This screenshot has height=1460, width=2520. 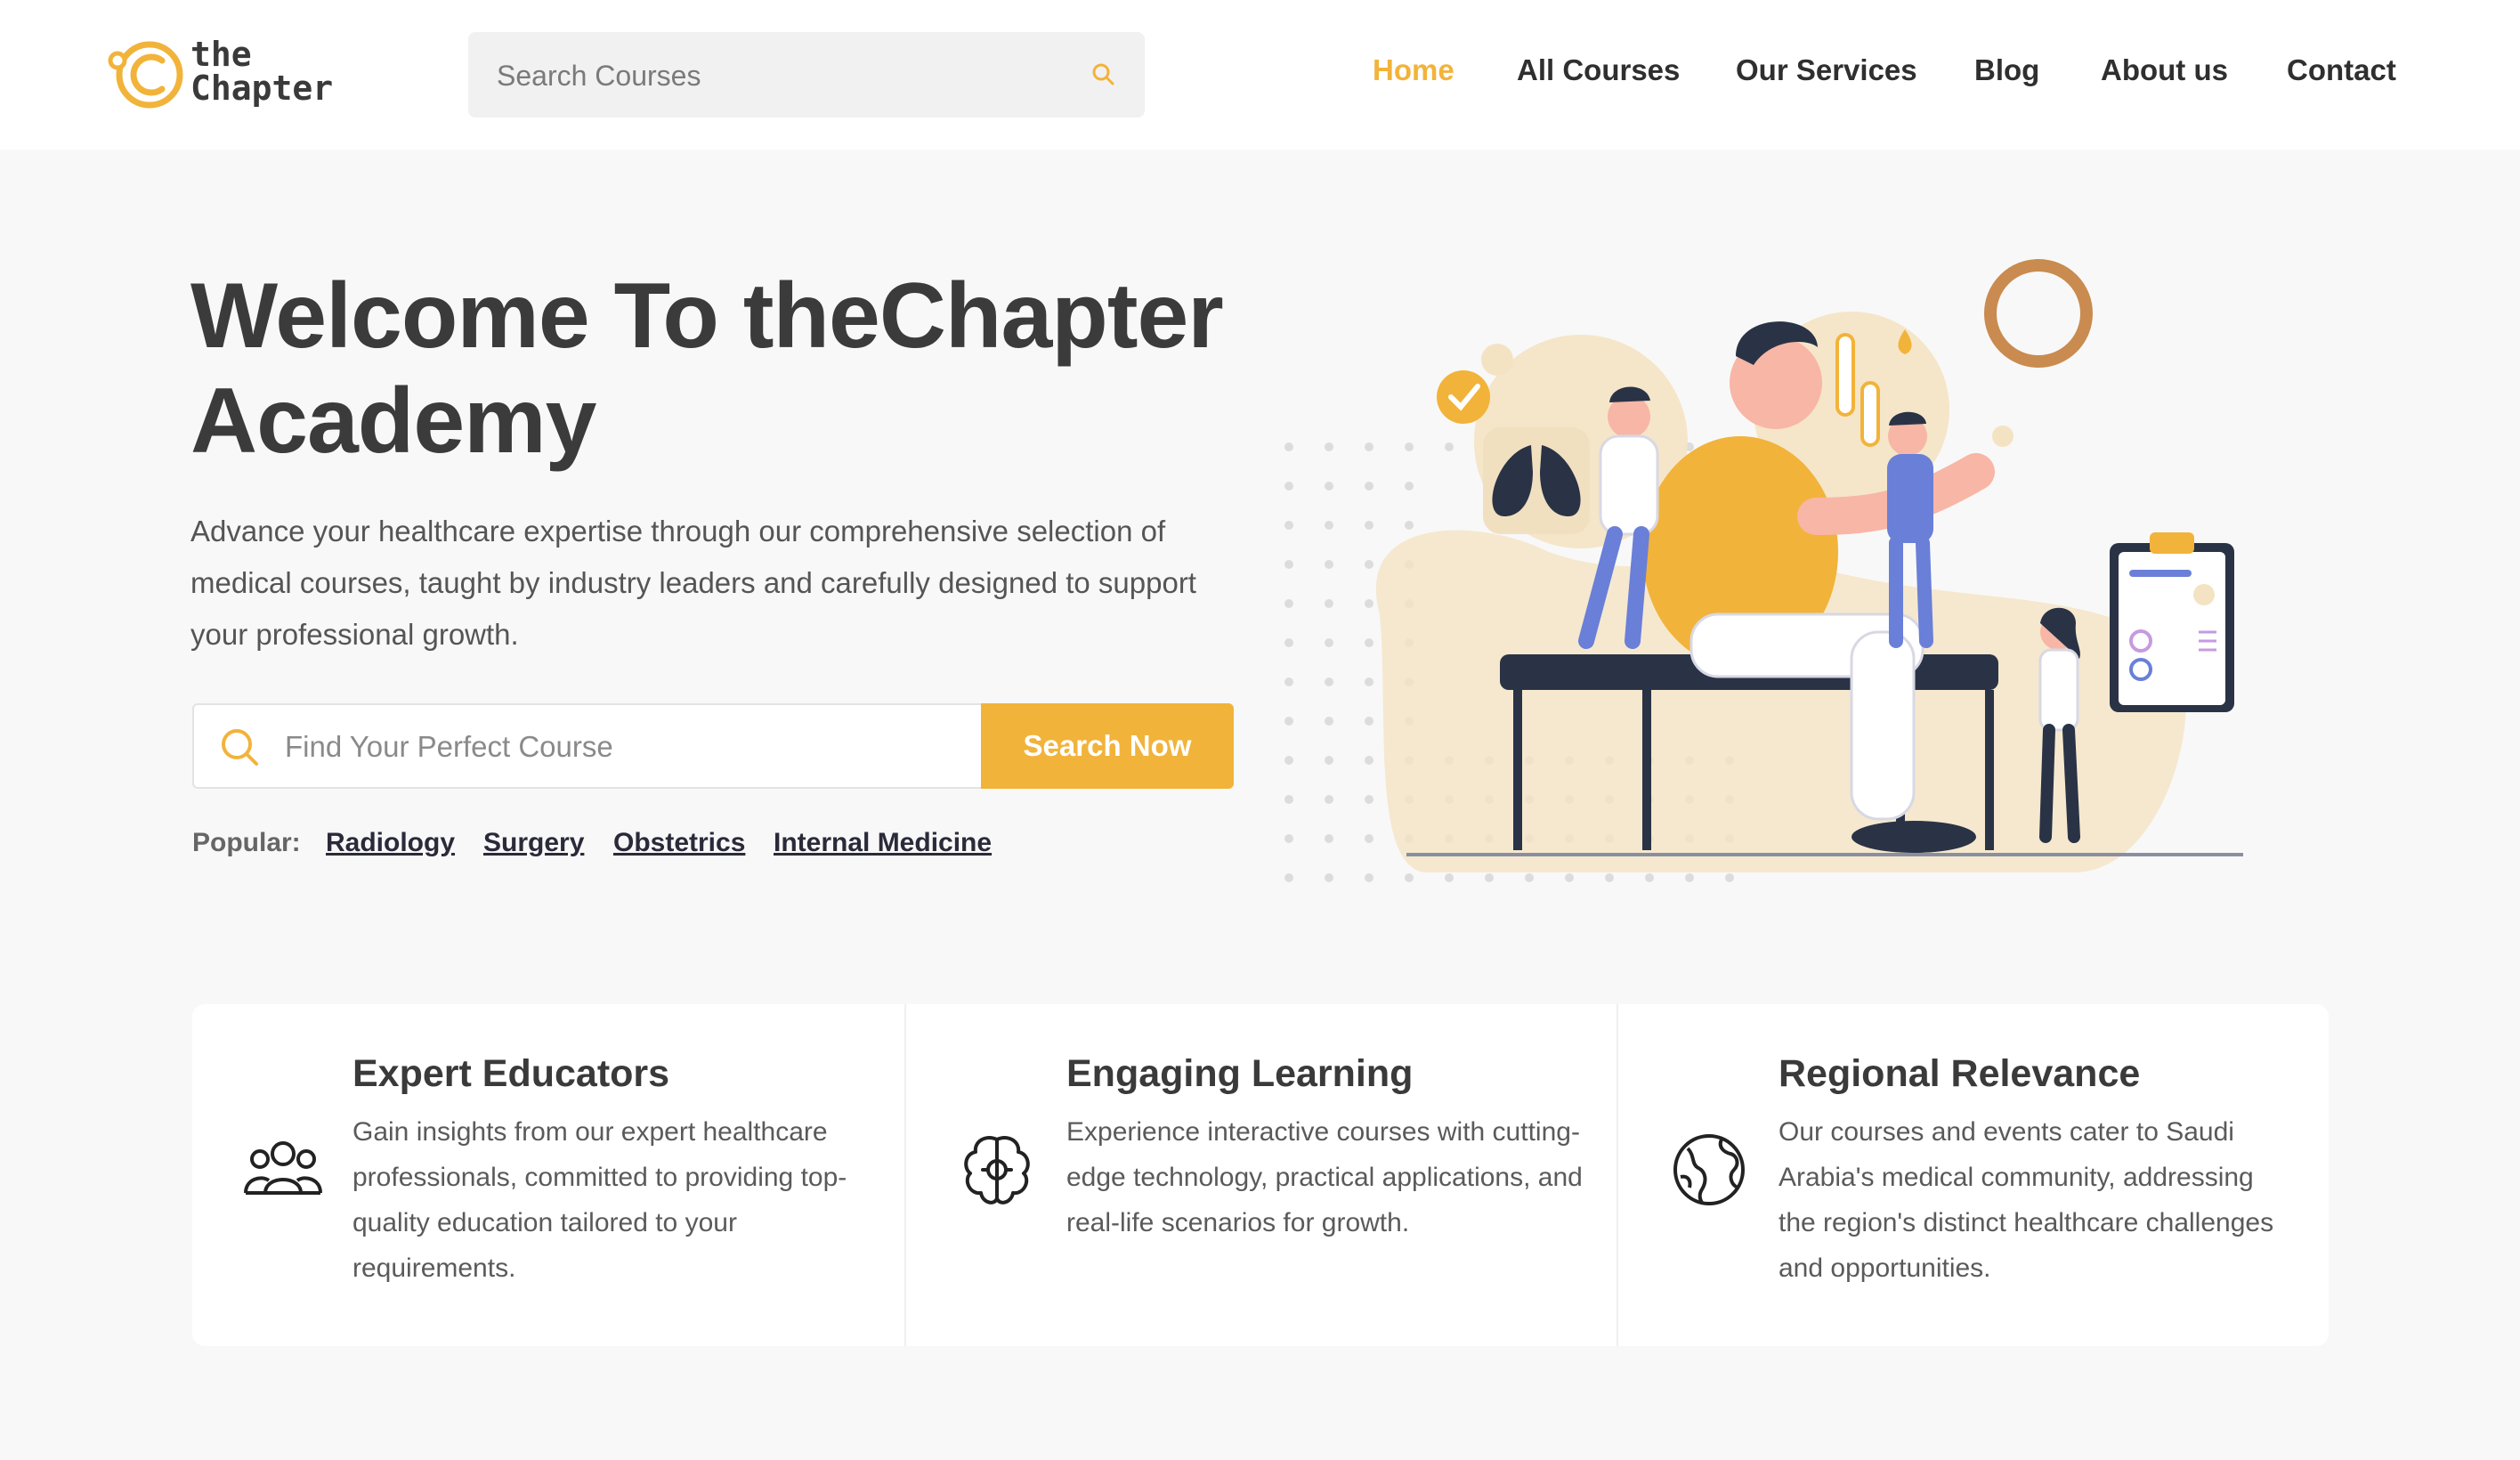 What do you see at coordinates (2164, 70) in the screenshot?
I see `nav-about-us: About us` at bounding box center [2164, 70].